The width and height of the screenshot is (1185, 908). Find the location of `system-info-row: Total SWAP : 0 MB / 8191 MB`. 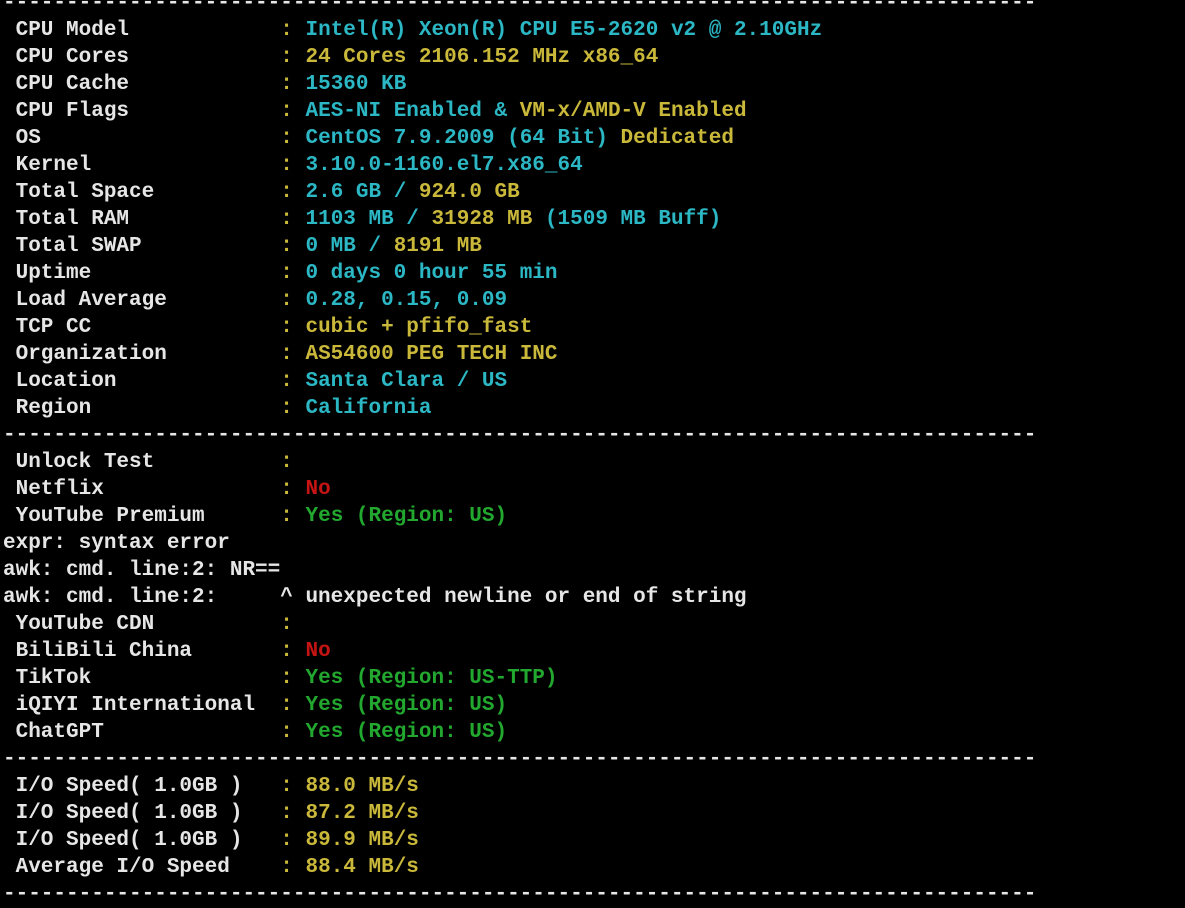

system-info-row: Total SWAP : 0 MB / 8191 MB is located at coordinates (594, 246).